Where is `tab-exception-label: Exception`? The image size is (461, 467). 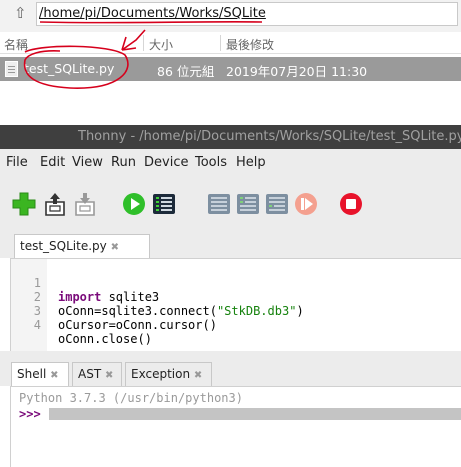 tab-exception-label: Exception is located at coordinates (161, 374).